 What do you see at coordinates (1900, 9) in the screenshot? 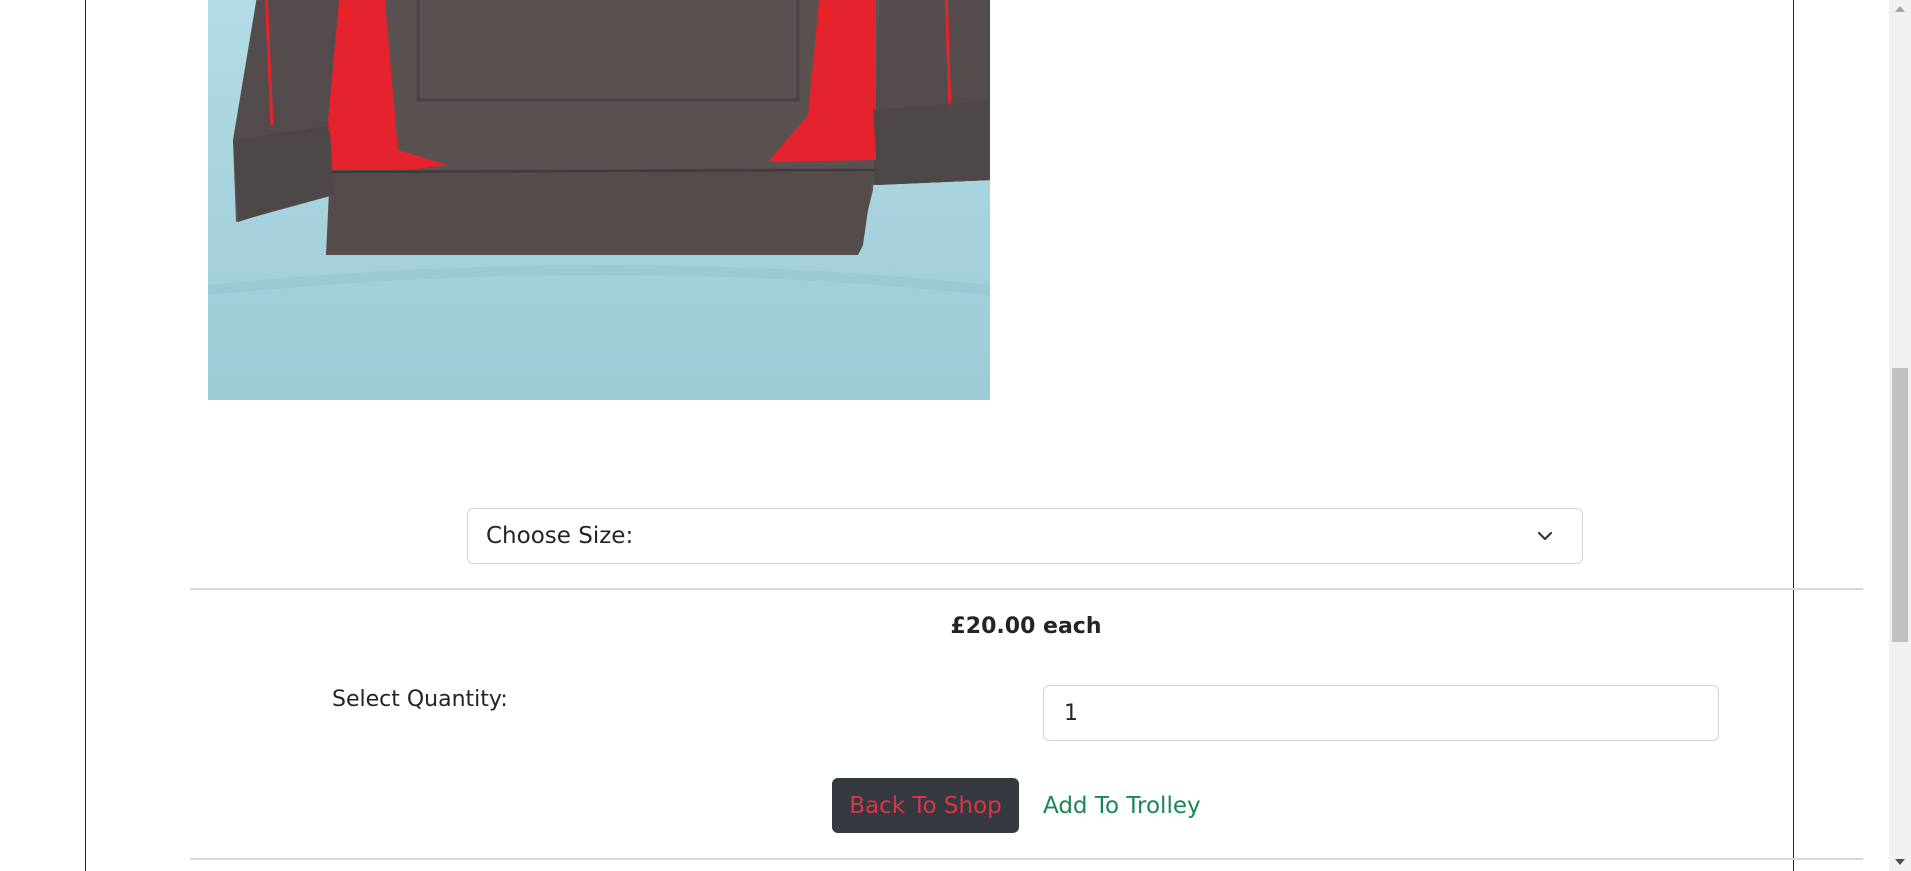
I see `scroll-up-arrow-icon` at bounding box center [1900, 9].